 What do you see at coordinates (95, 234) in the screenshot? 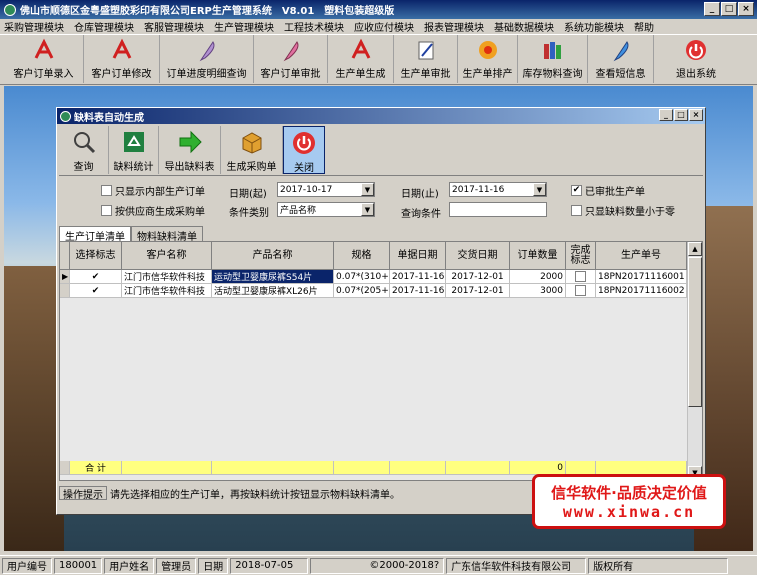
I see `tab-production-orders: 生产订单清单` at bounding box center [95, 234].